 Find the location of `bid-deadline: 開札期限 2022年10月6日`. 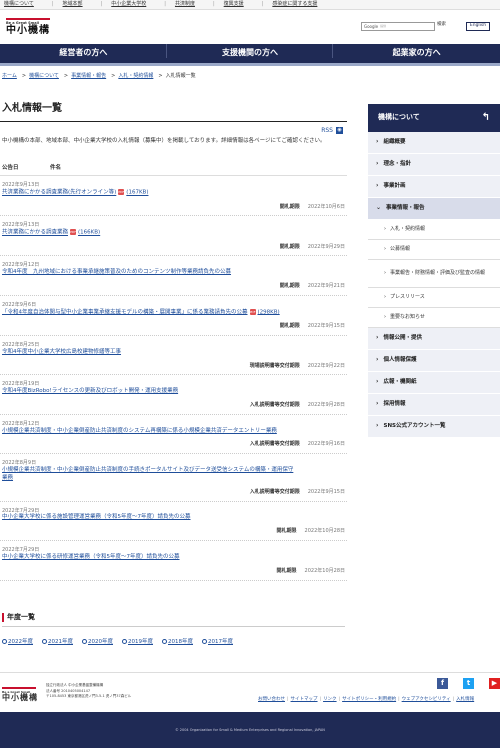

bid-deadline: 開札期限 2022年10月6日 is located at coordinates (173, 207).